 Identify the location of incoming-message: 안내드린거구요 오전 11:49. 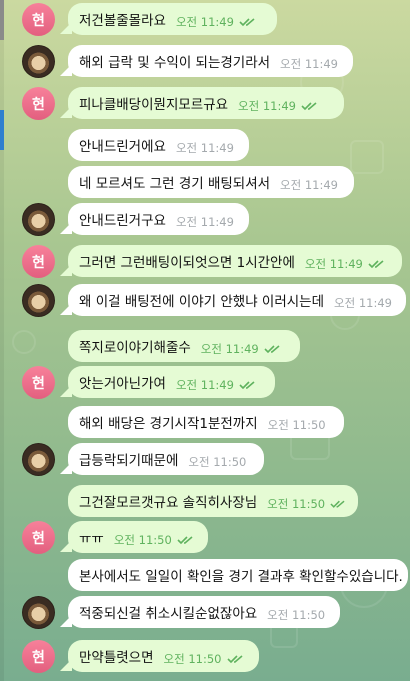
(158, 219).